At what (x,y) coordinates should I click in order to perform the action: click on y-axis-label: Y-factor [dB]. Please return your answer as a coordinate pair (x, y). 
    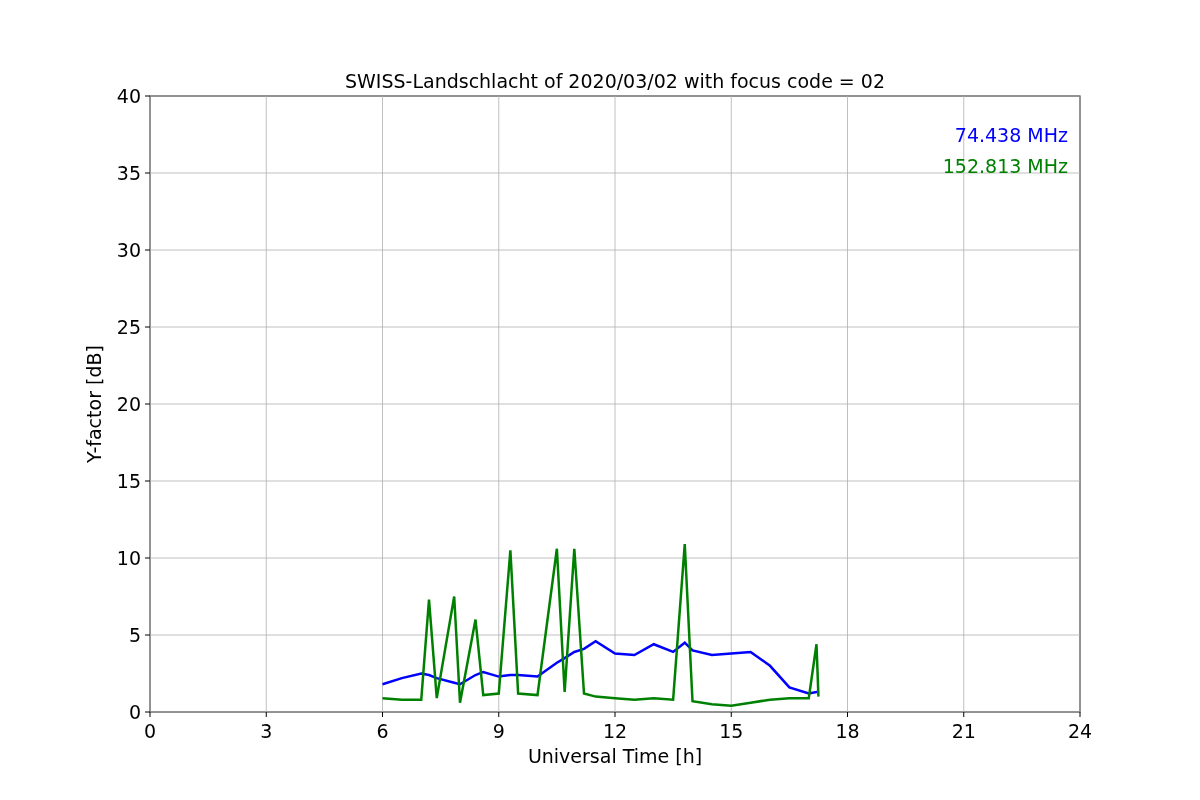
    Looking at the image, I should click on (94, 404).